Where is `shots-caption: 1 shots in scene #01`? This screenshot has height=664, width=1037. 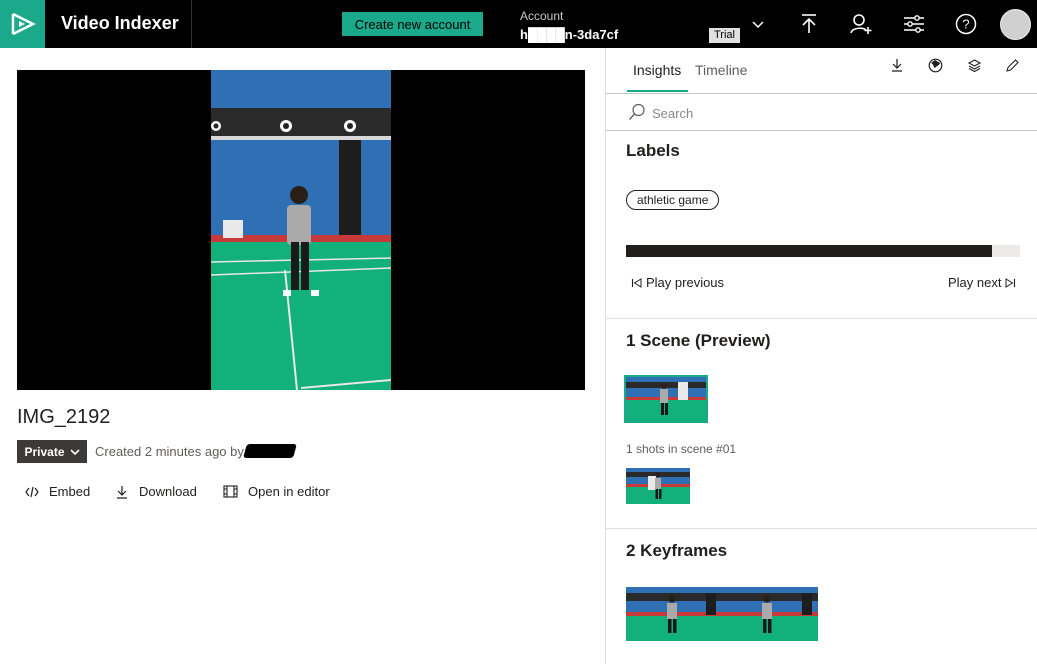
shots-caption: 1 shots in scene #01 is located at coordinates (681, 449).